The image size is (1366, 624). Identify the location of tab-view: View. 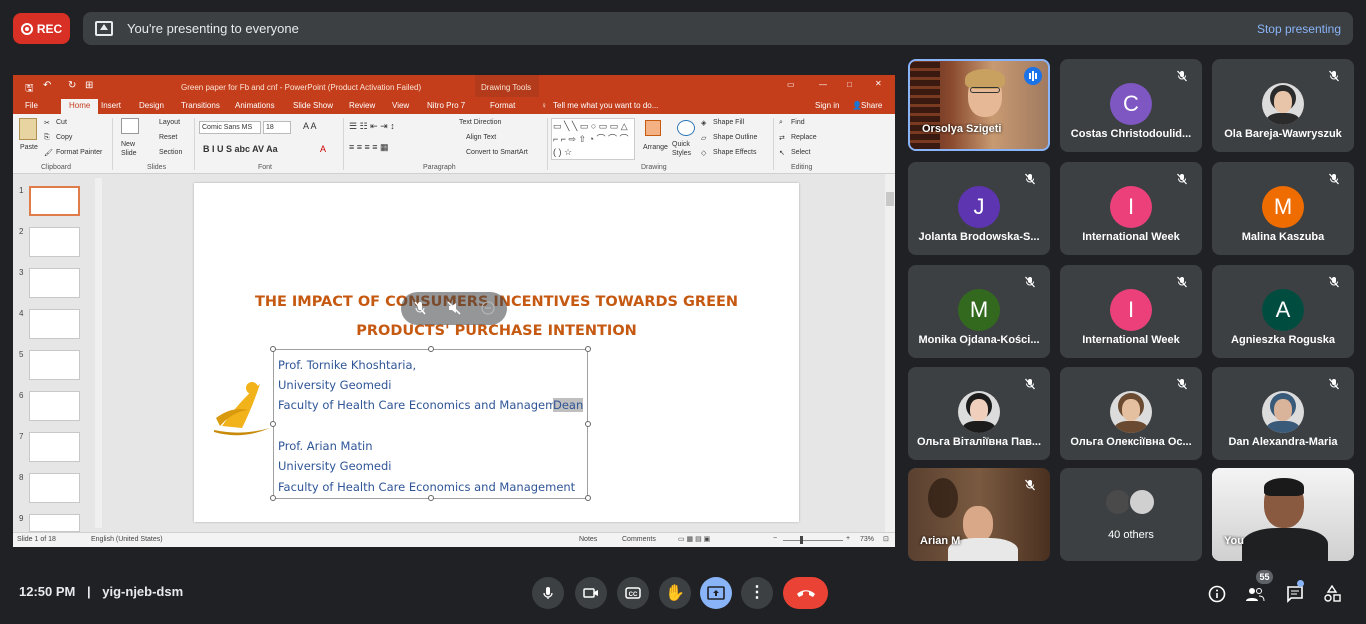
(400, 105).